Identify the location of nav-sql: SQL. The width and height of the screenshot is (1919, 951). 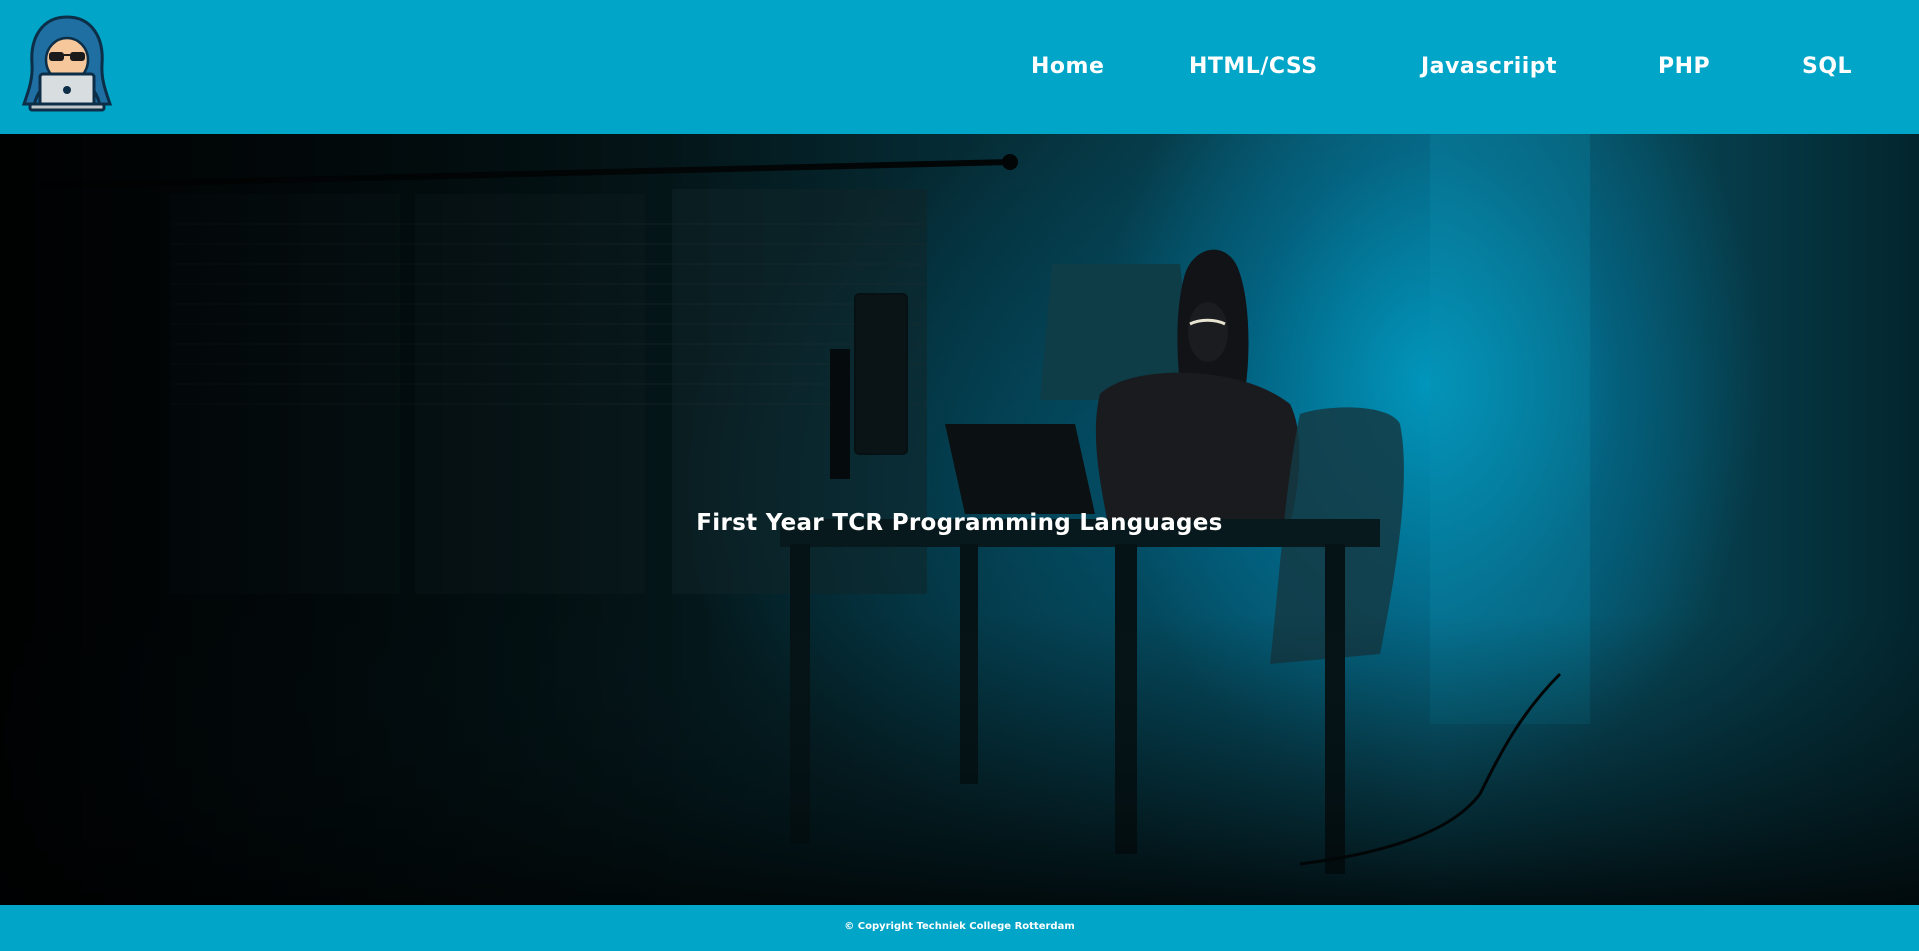
(1827, 66).